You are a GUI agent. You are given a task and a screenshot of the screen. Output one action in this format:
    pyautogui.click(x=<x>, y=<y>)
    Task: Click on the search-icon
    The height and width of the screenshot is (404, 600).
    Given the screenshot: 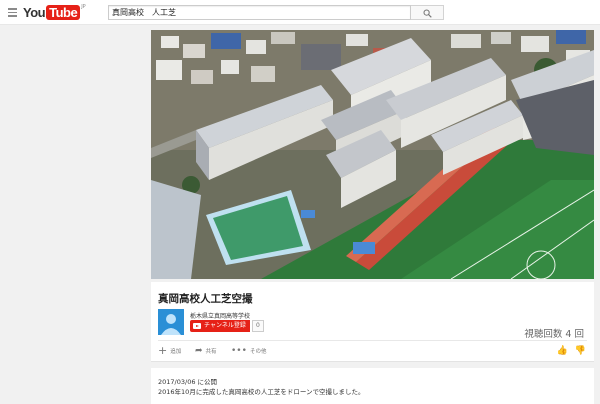 What is the action you would take?
    pyautogui.click(x=427, y=13)
    